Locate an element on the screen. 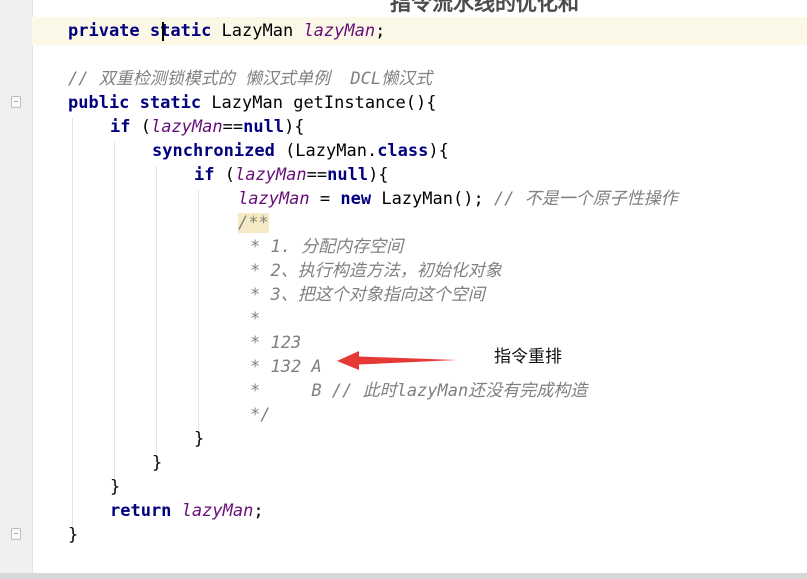 Image resolution: width=807 pixels, height=579 pixels. code-line-return: return lazyMan; is located at coordinates (187, 511).